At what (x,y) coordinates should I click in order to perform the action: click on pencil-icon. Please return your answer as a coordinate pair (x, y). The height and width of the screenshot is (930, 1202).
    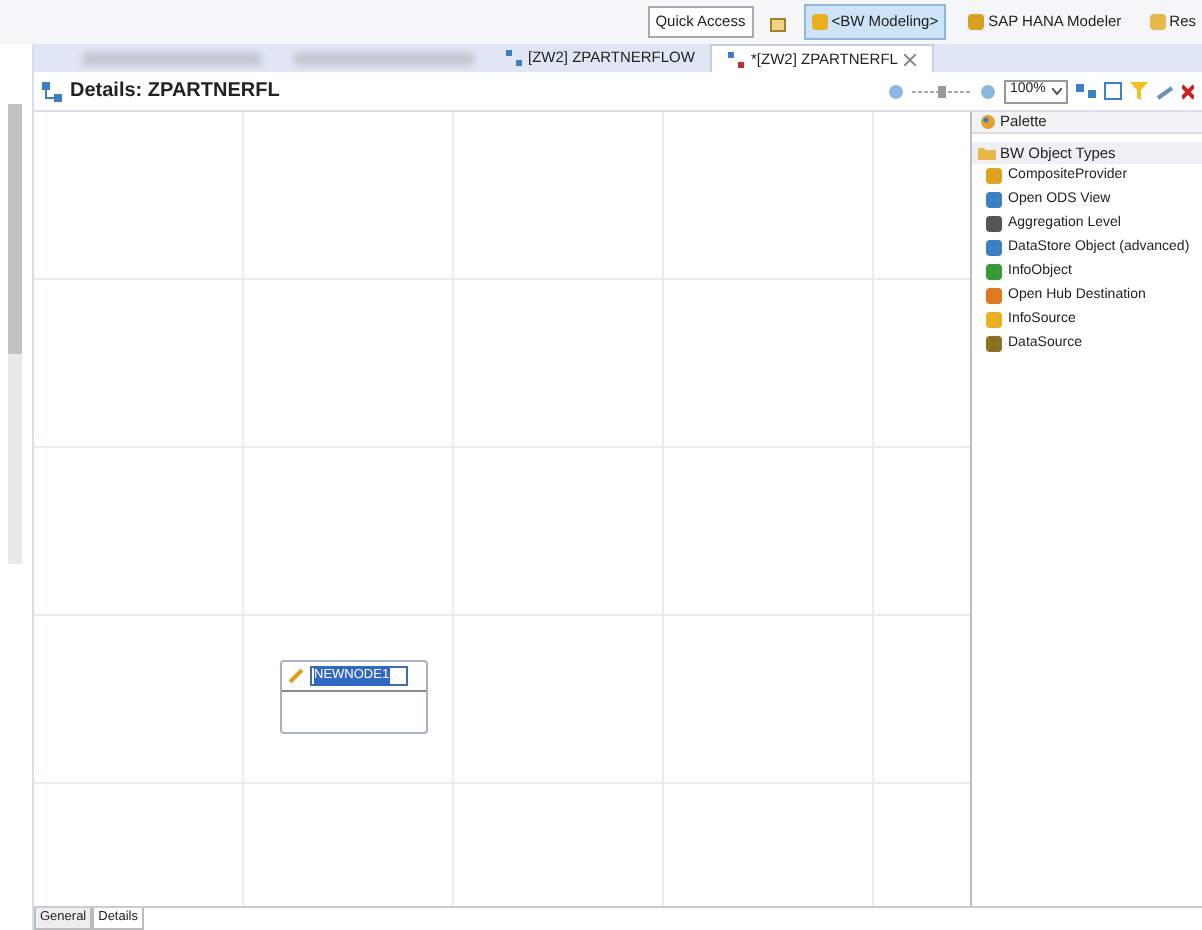
    Looking at the image, I should click on (297, 676).